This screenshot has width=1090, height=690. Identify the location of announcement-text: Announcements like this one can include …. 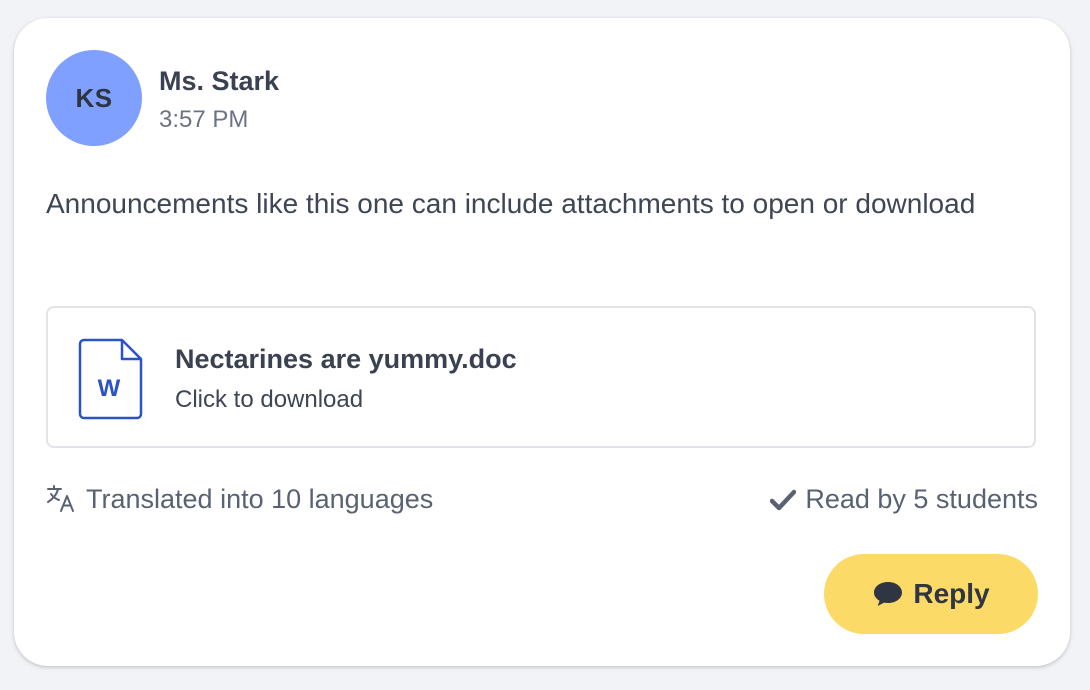
(511, 203).